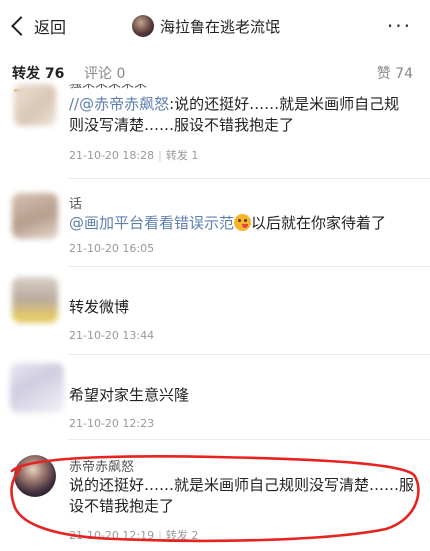  I want to click on back-button: 返回, so click(39, 26).